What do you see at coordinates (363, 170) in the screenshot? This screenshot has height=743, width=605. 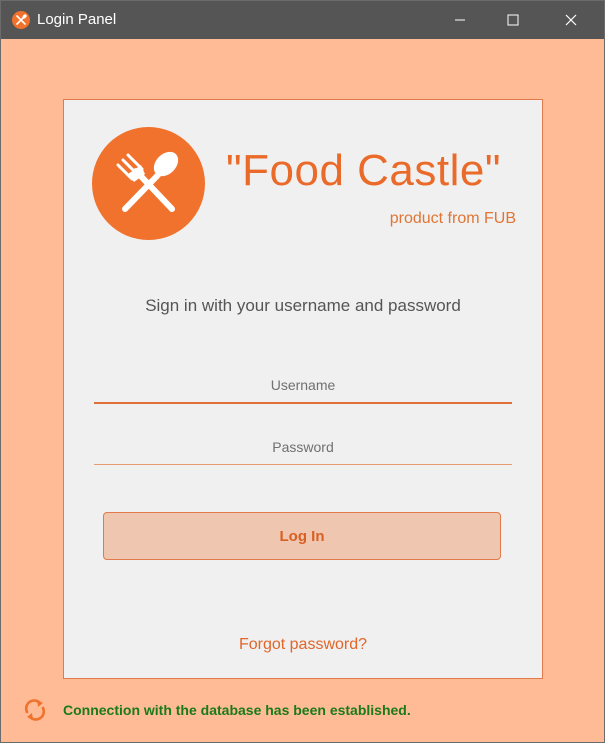 I see `brand-title: "Food Castle"` at bounding box center [363, 170].